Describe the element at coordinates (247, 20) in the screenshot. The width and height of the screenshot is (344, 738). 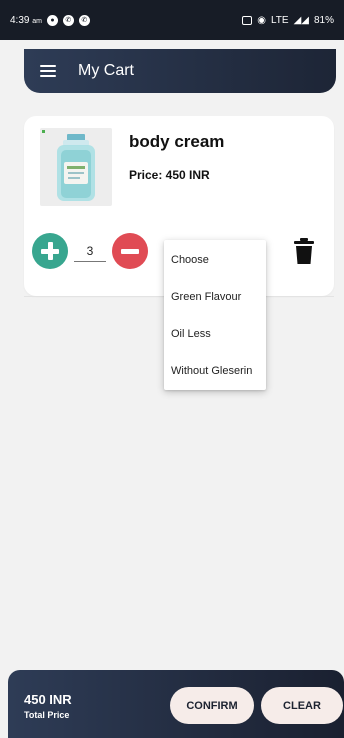
I see `screenshot-icon` at that location.